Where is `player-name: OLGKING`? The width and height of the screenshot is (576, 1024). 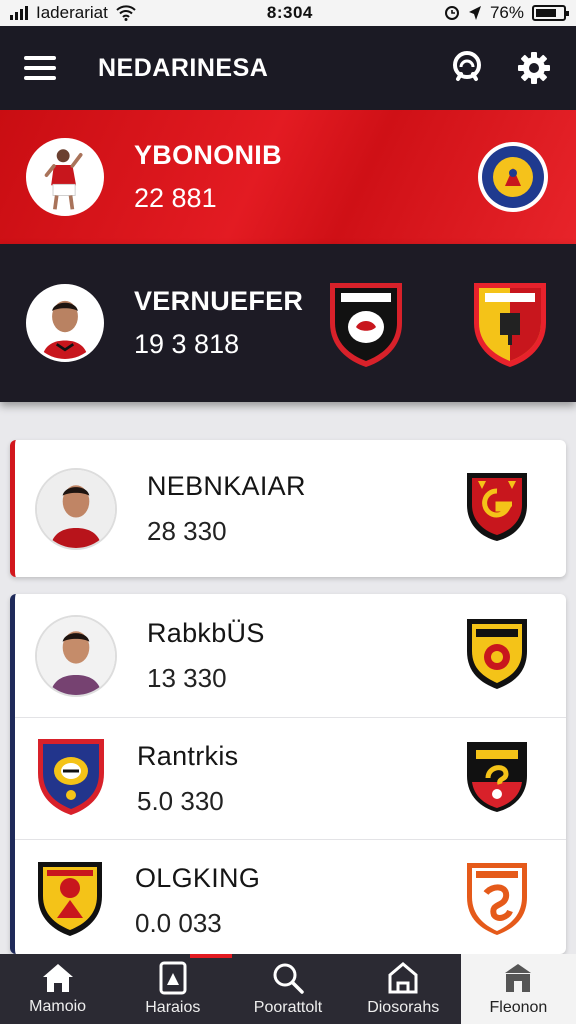
player-name: OLGKING is located at coordinates (198, 877).